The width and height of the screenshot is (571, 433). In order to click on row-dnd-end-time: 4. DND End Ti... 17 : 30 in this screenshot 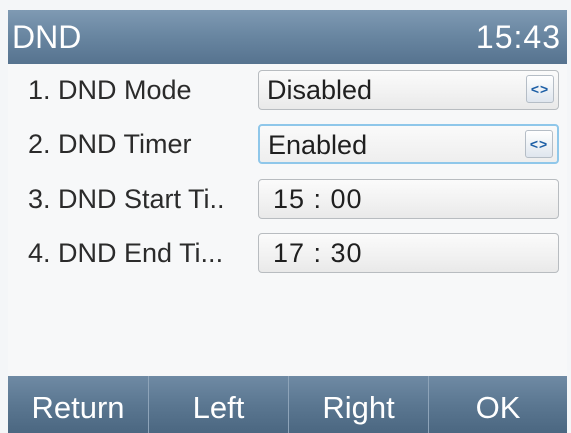, I will do `click(287, 254)`.